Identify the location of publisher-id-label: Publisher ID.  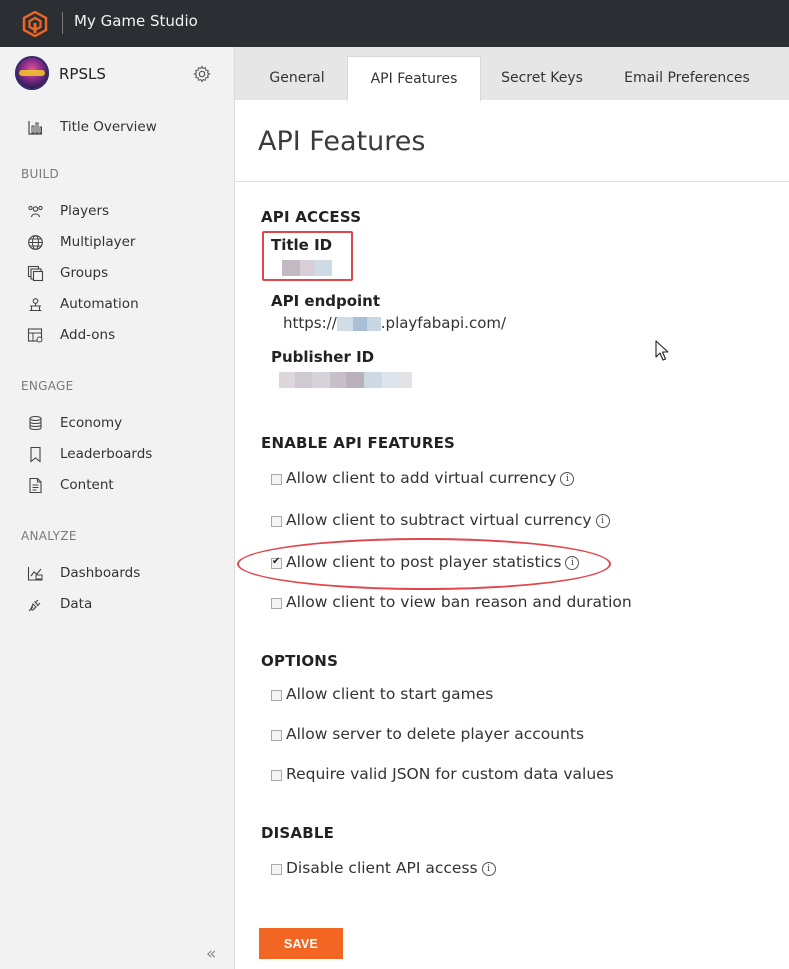
(323, 357).